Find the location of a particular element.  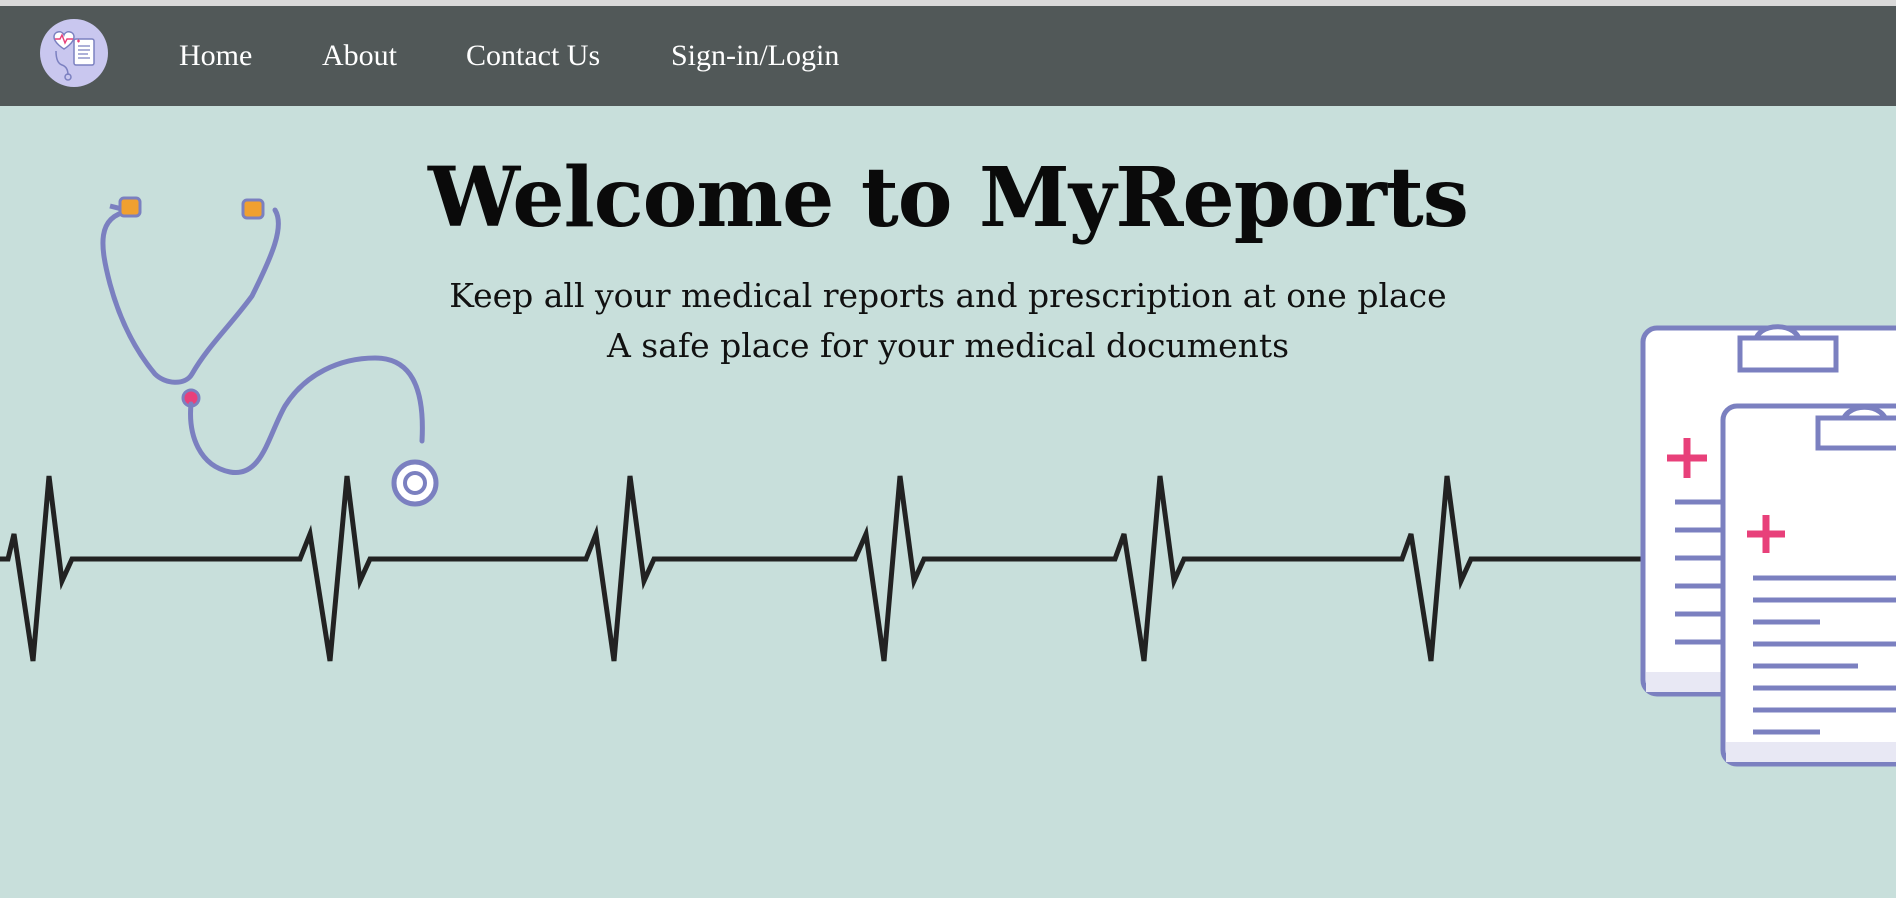

clipboard-icon is located at coordinates (1768, 545).